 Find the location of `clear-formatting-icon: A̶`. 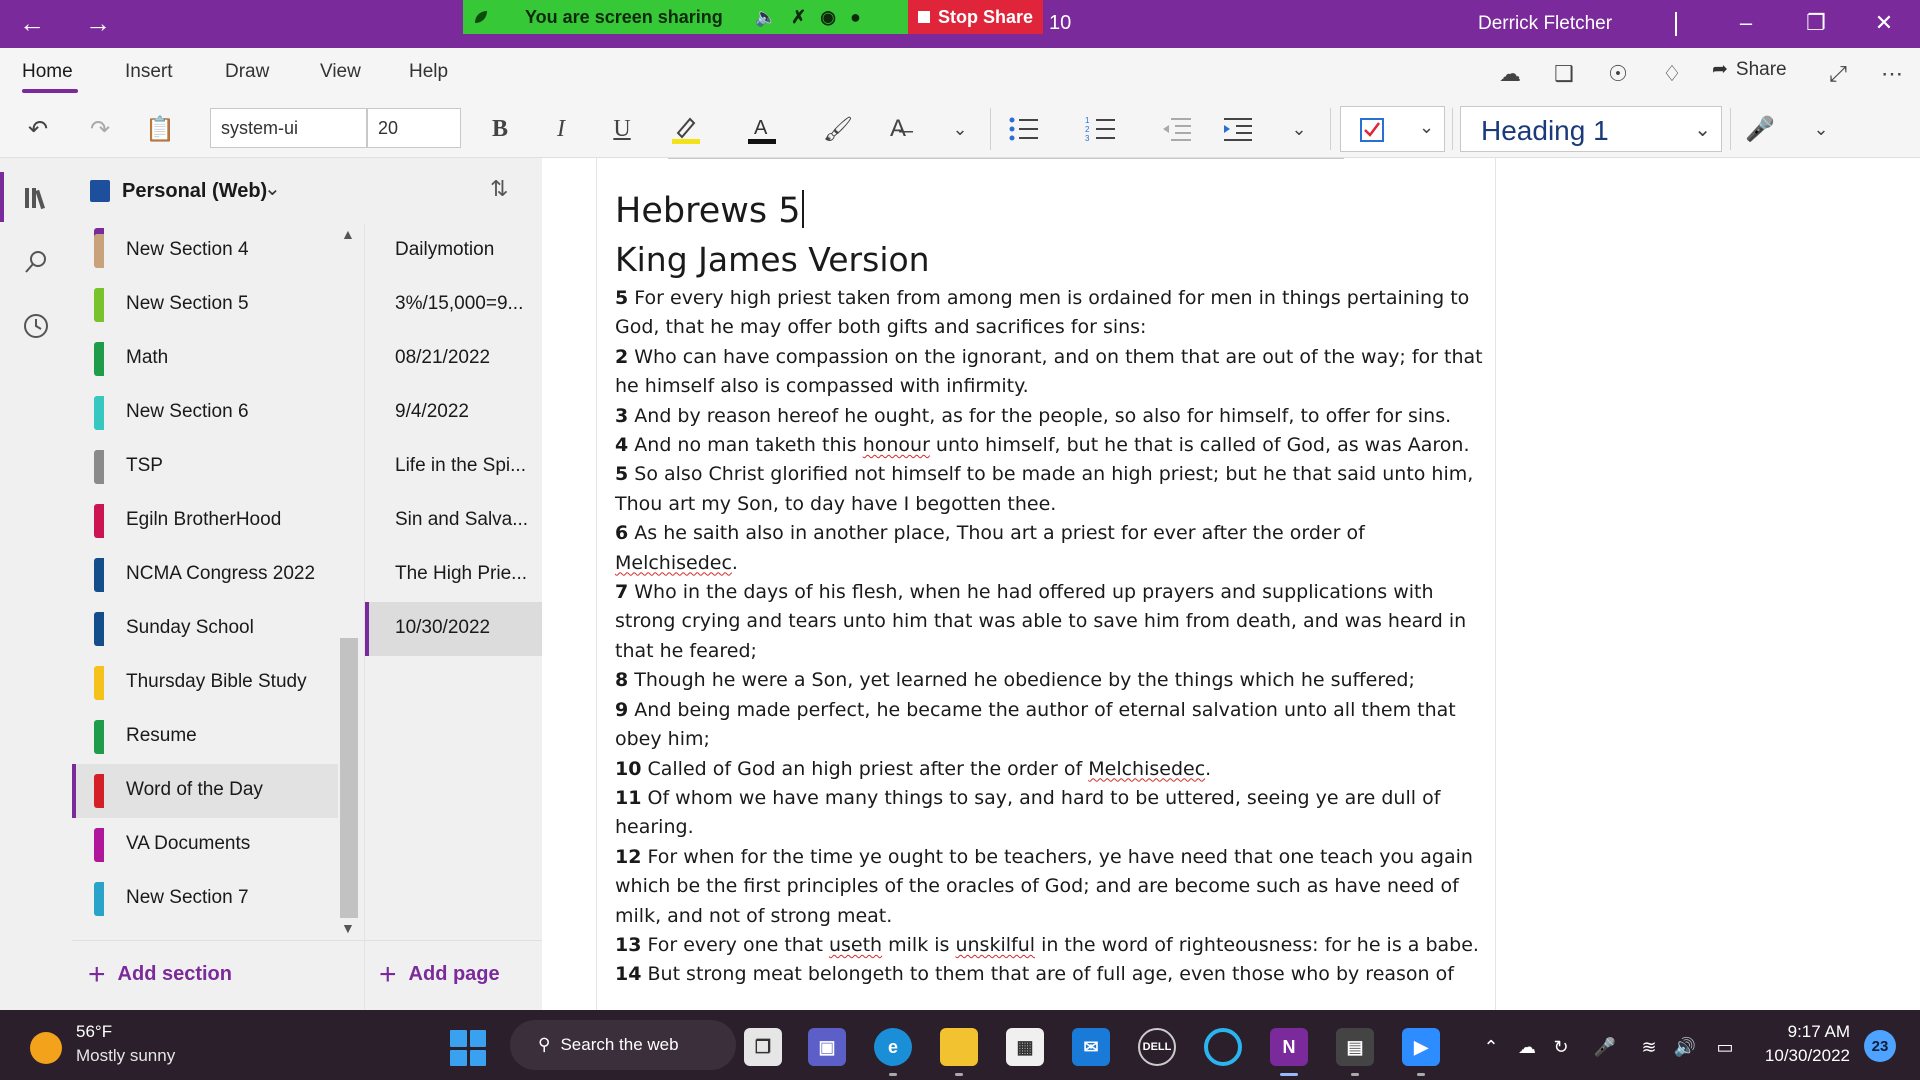

clear-formatting-icon: A̶ is located at coordinates (898, 129).